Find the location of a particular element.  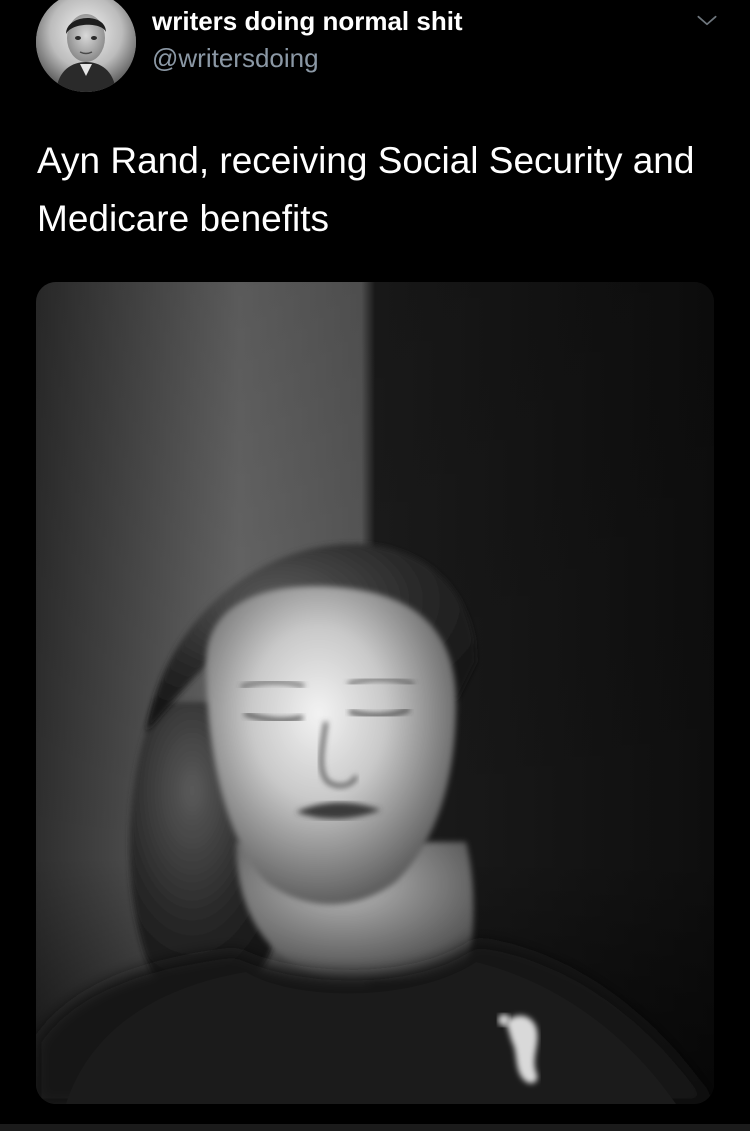

divider is located at coordinates (375, 1127).